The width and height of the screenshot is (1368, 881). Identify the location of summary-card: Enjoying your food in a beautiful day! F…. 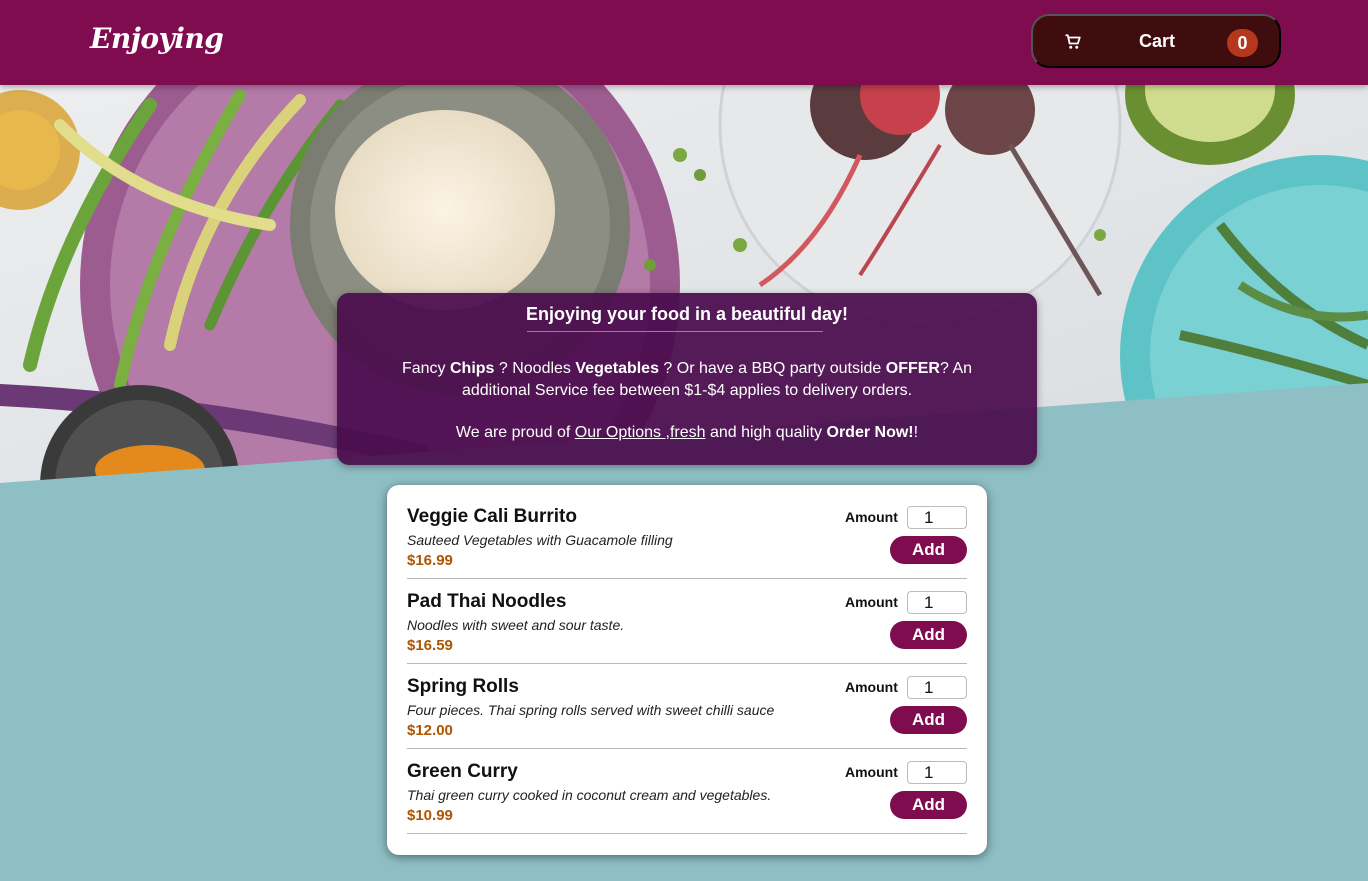
(687, 379).